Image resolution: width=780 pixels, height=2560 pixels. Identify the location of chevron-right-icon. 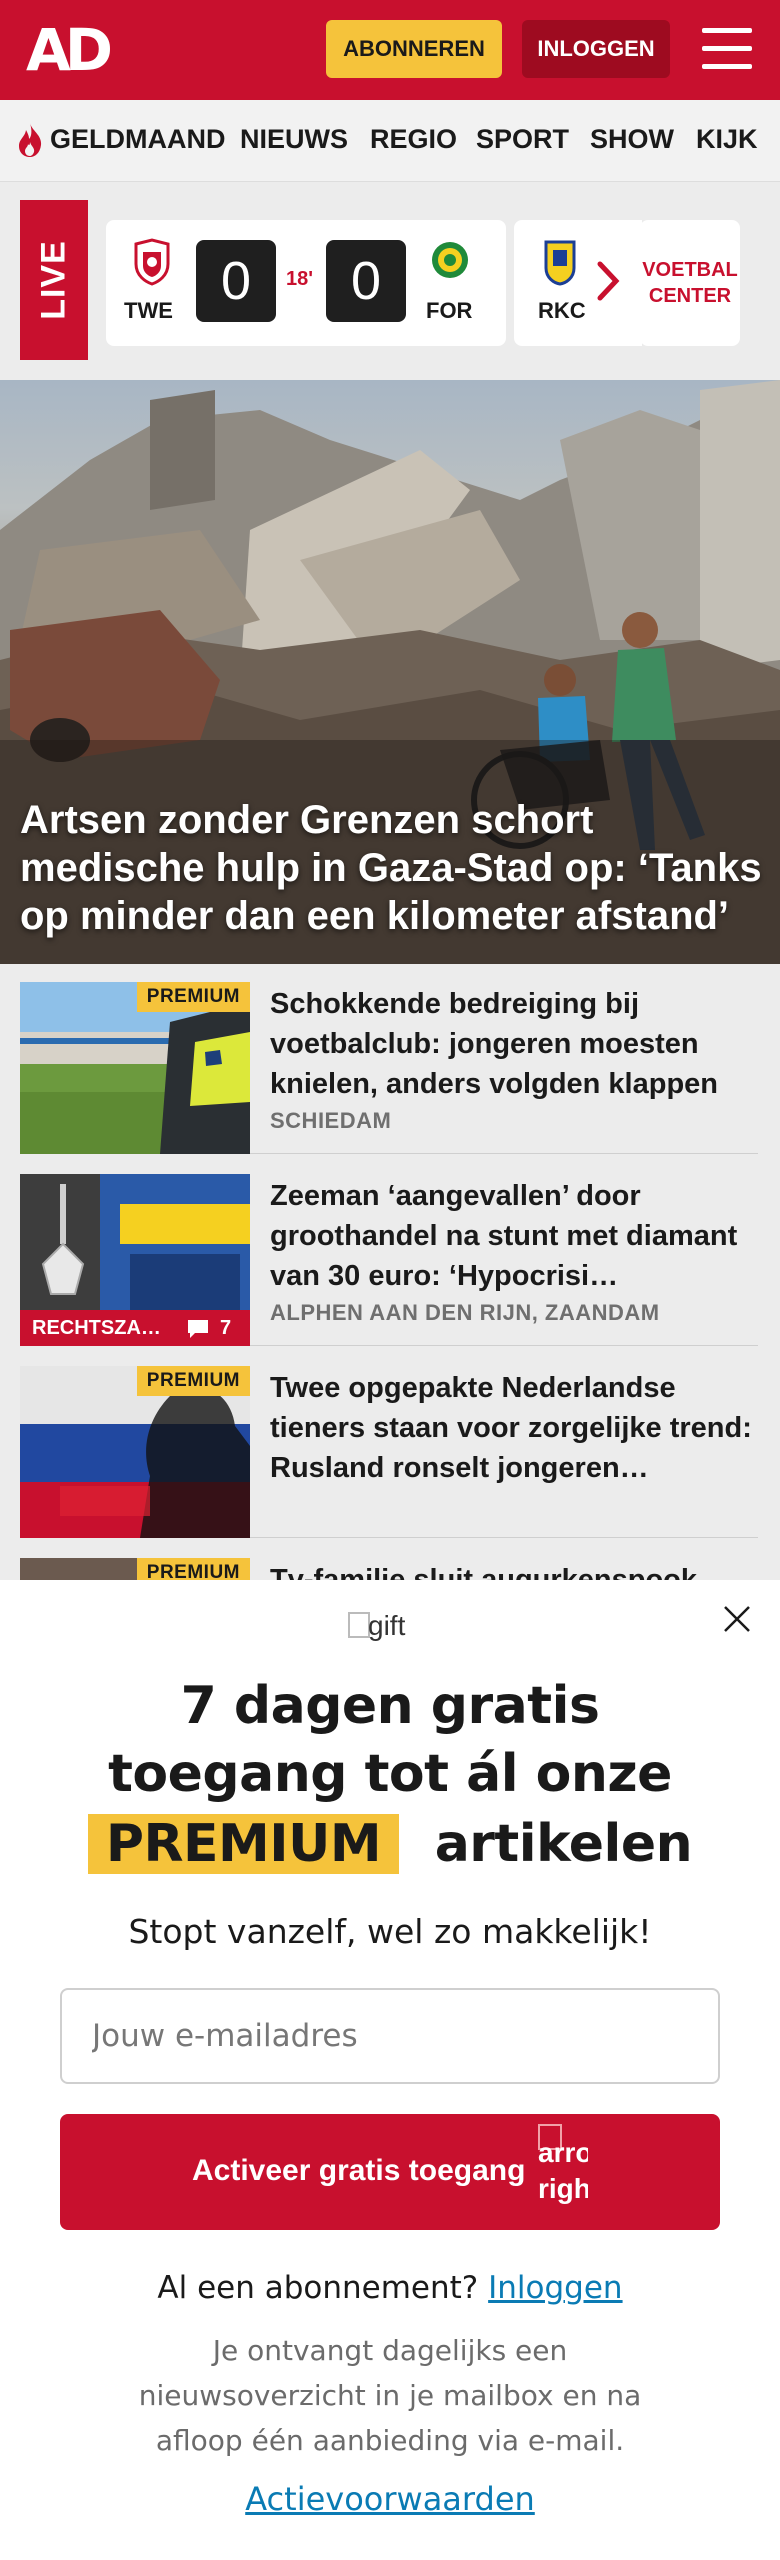
(609, 281).